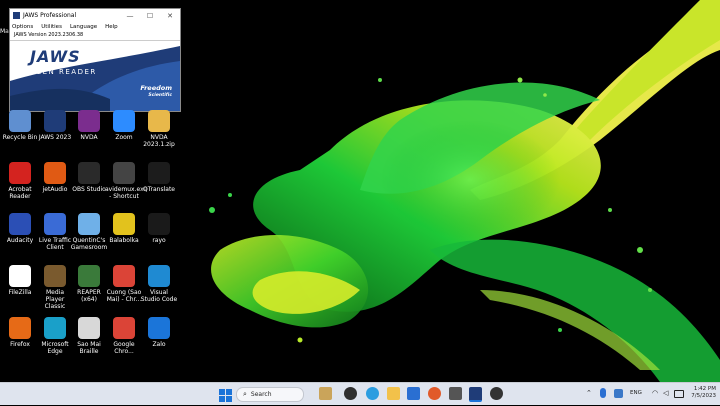 The height and width of the screenshot is (406, 720). I want to click on desktop-icon-label: Acrobat Reader, so click(20, 193).